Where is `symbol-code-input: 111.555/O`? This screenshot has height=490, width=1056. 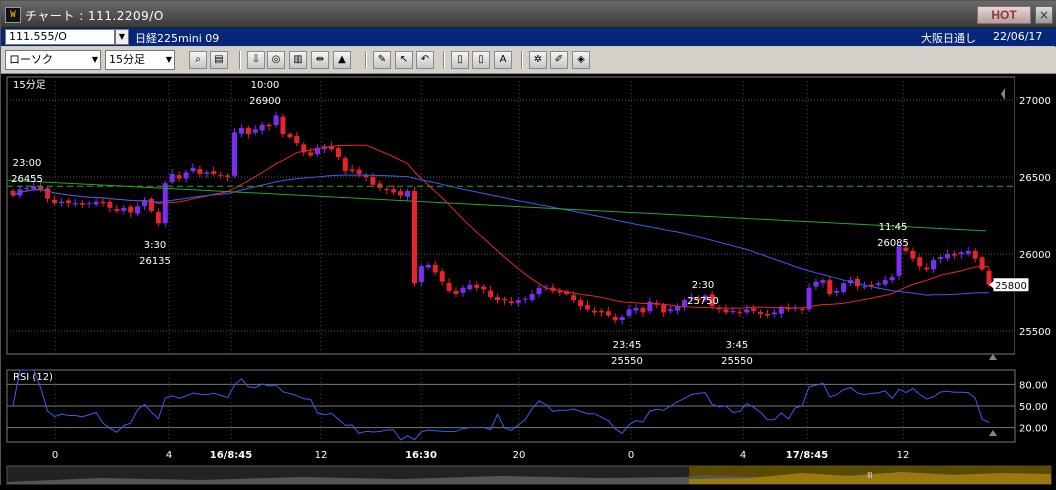
symbol-code-input: 111.555/O is located at coordinates (60, 37).